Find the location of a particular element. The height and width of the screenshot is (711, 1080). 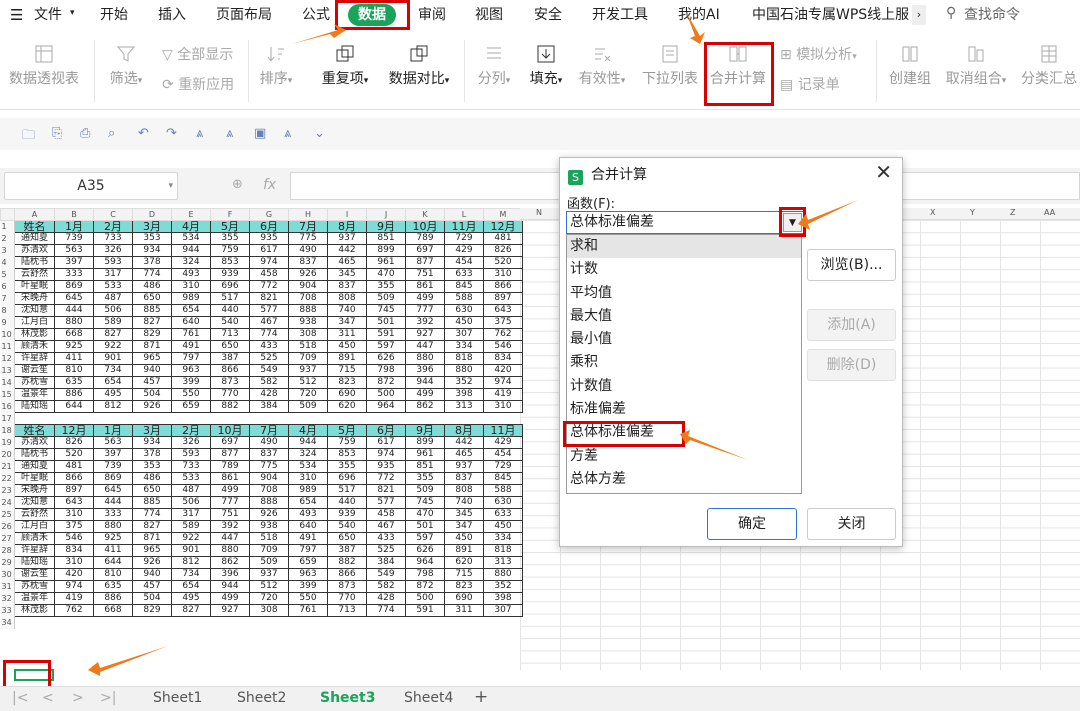

cell: 862 is located at coordinates (230, 562).